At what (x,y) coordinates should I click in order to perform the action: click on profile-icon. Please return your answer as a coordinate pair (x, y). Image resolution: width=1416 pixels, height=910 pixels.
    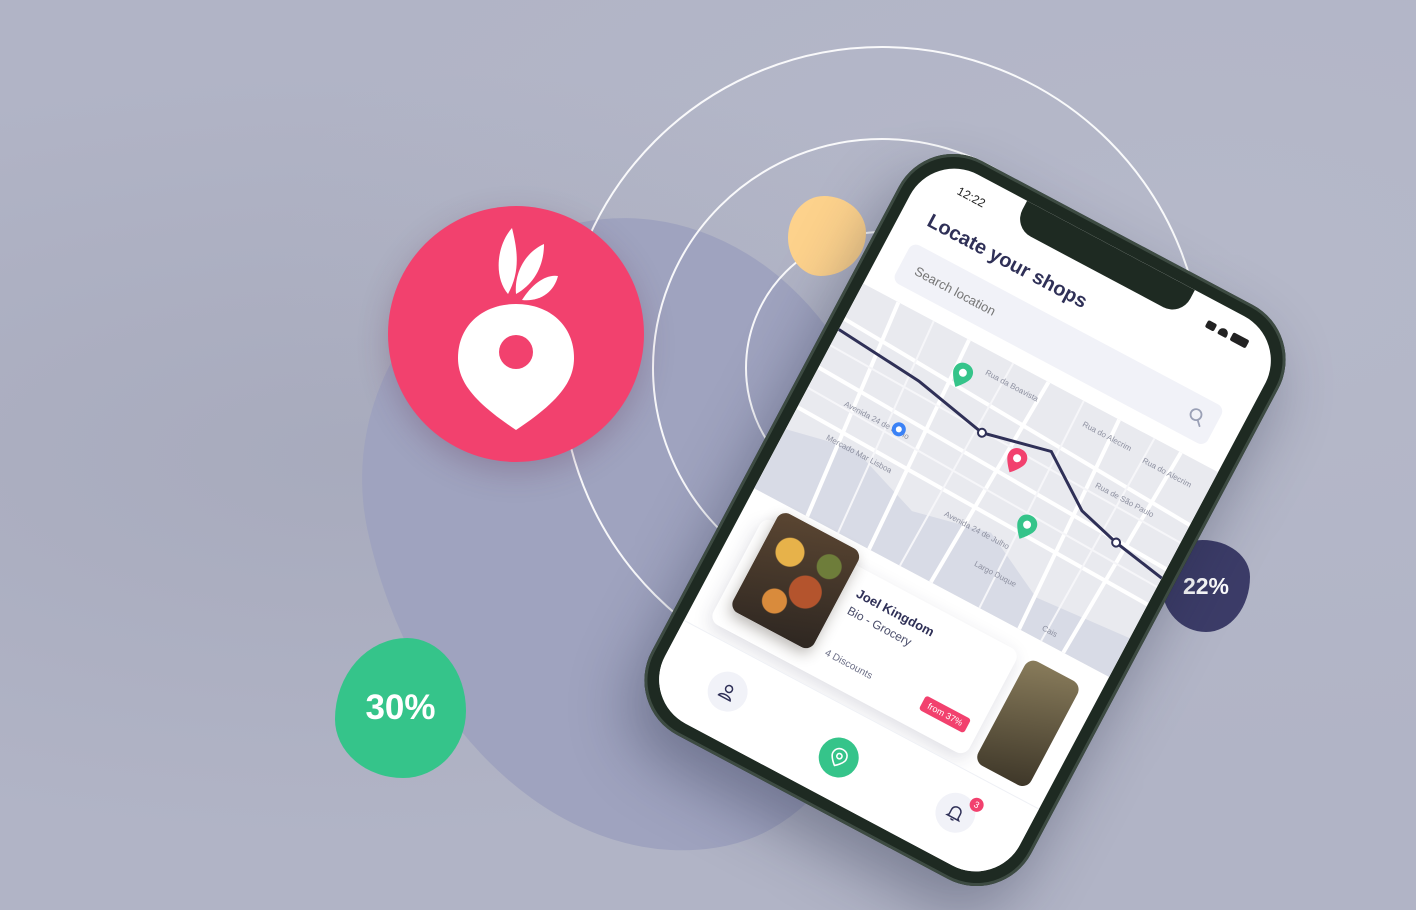
    Looking at the image, I should click on (725, 693).